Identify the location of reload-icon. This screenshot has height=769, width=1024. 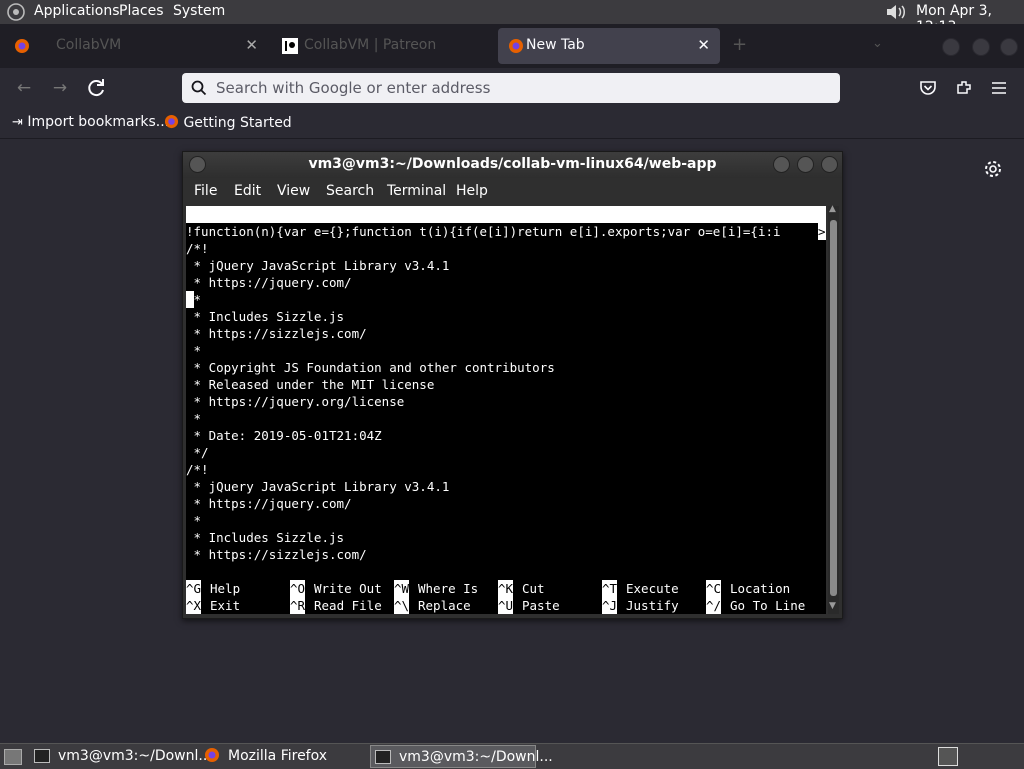
(96, 88).